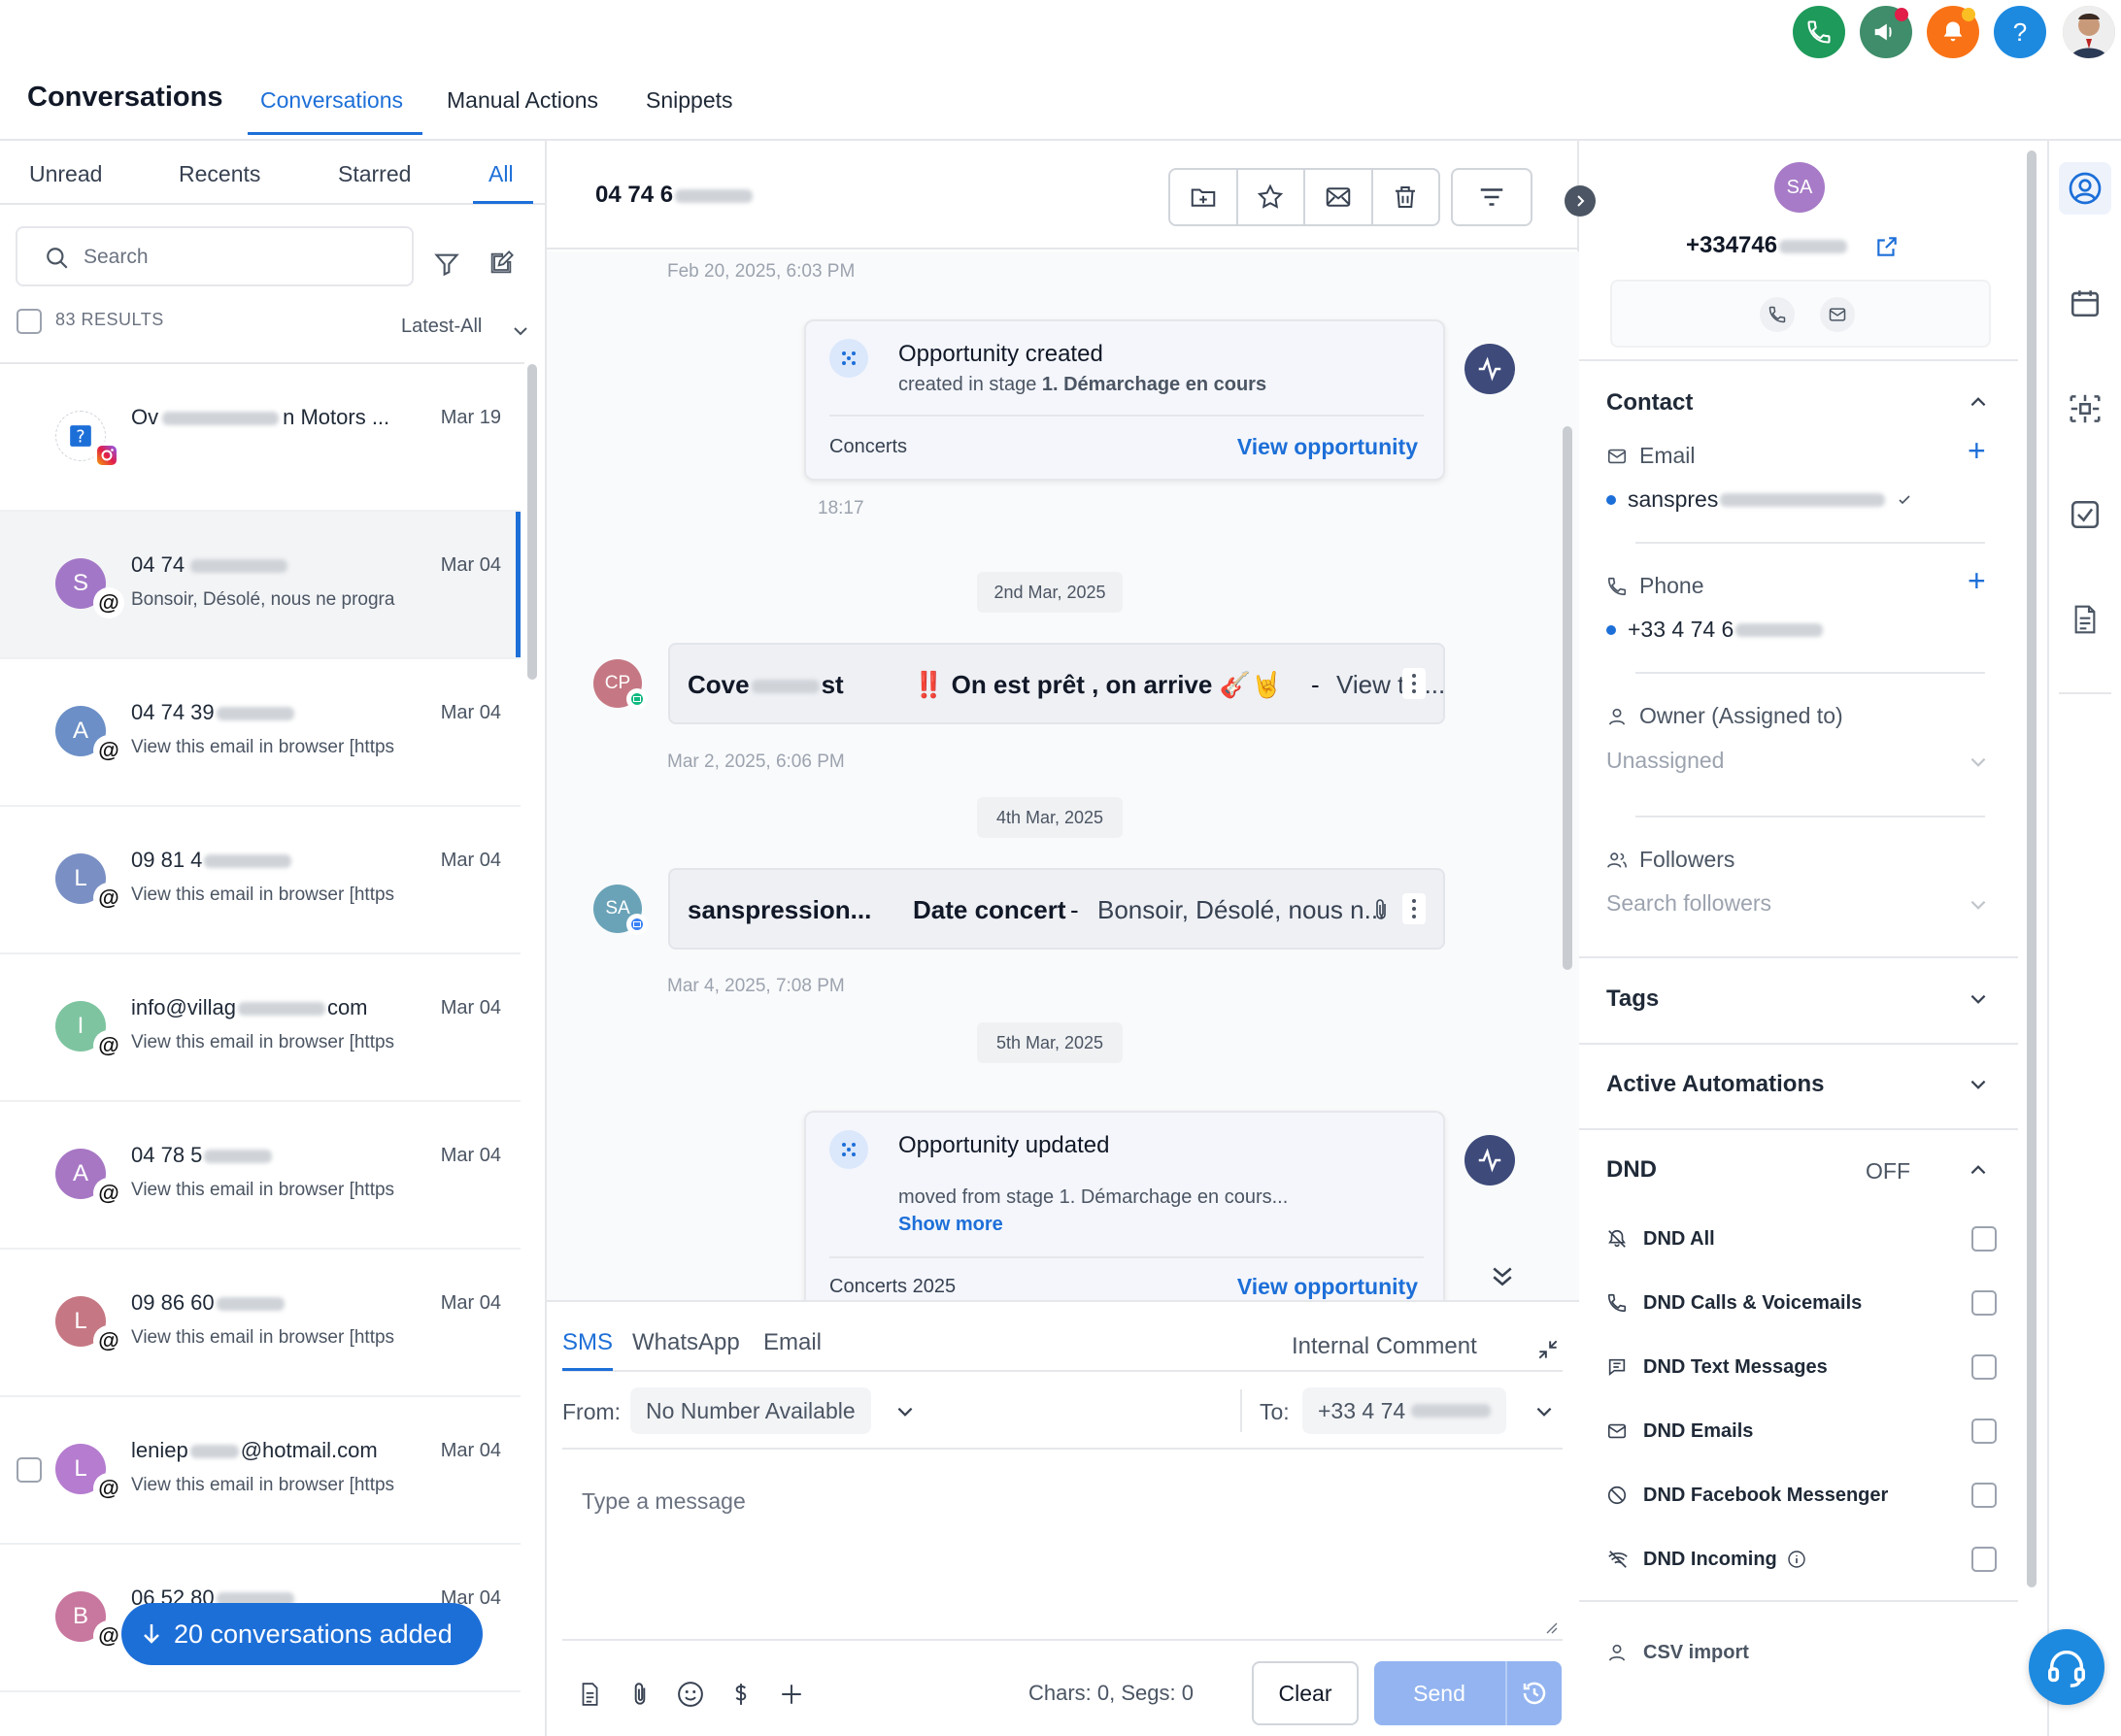 The image size is (2121, 1736). Describe the element at coordinates (756, 986) in the screenshot. I see `timestamp: Mar 4, 2025, 7:08 PM` at that location.